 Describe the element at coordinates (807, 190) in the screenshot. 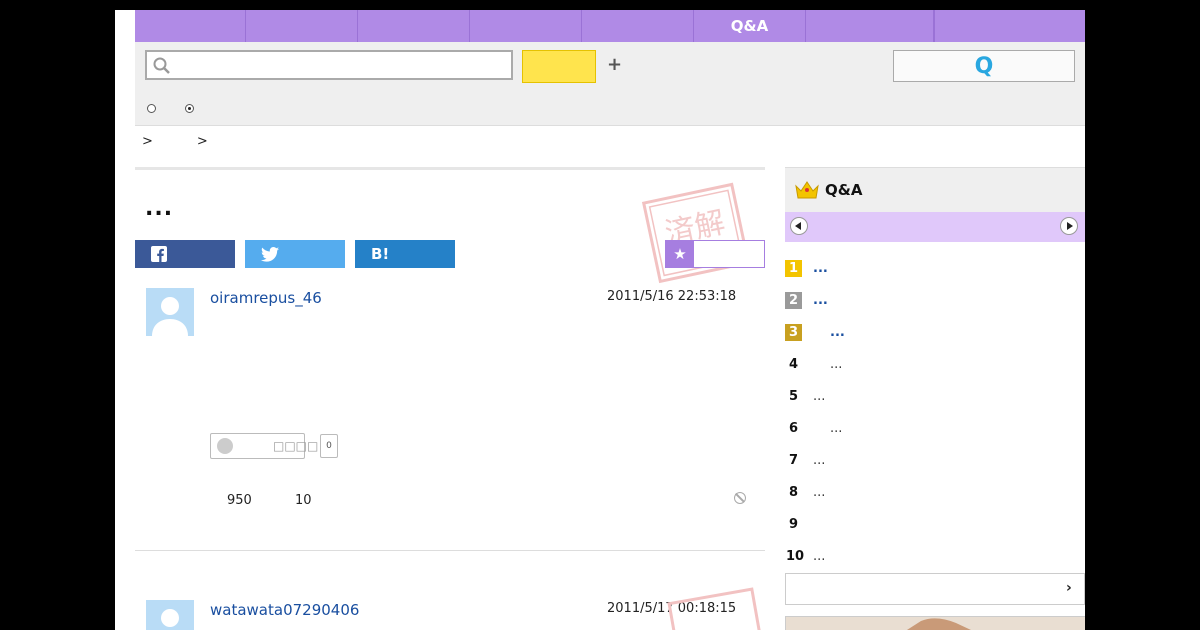

I see `crown-icon` at that location.